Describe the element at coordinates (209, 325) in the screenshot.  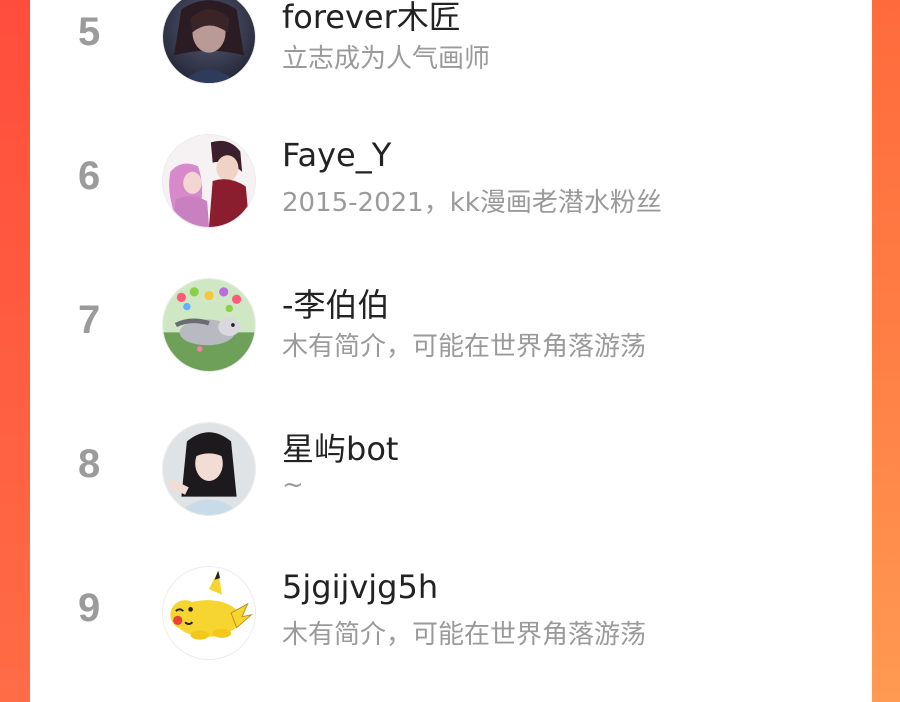
I see `bunny-hearts-avatar-icon` at that location.